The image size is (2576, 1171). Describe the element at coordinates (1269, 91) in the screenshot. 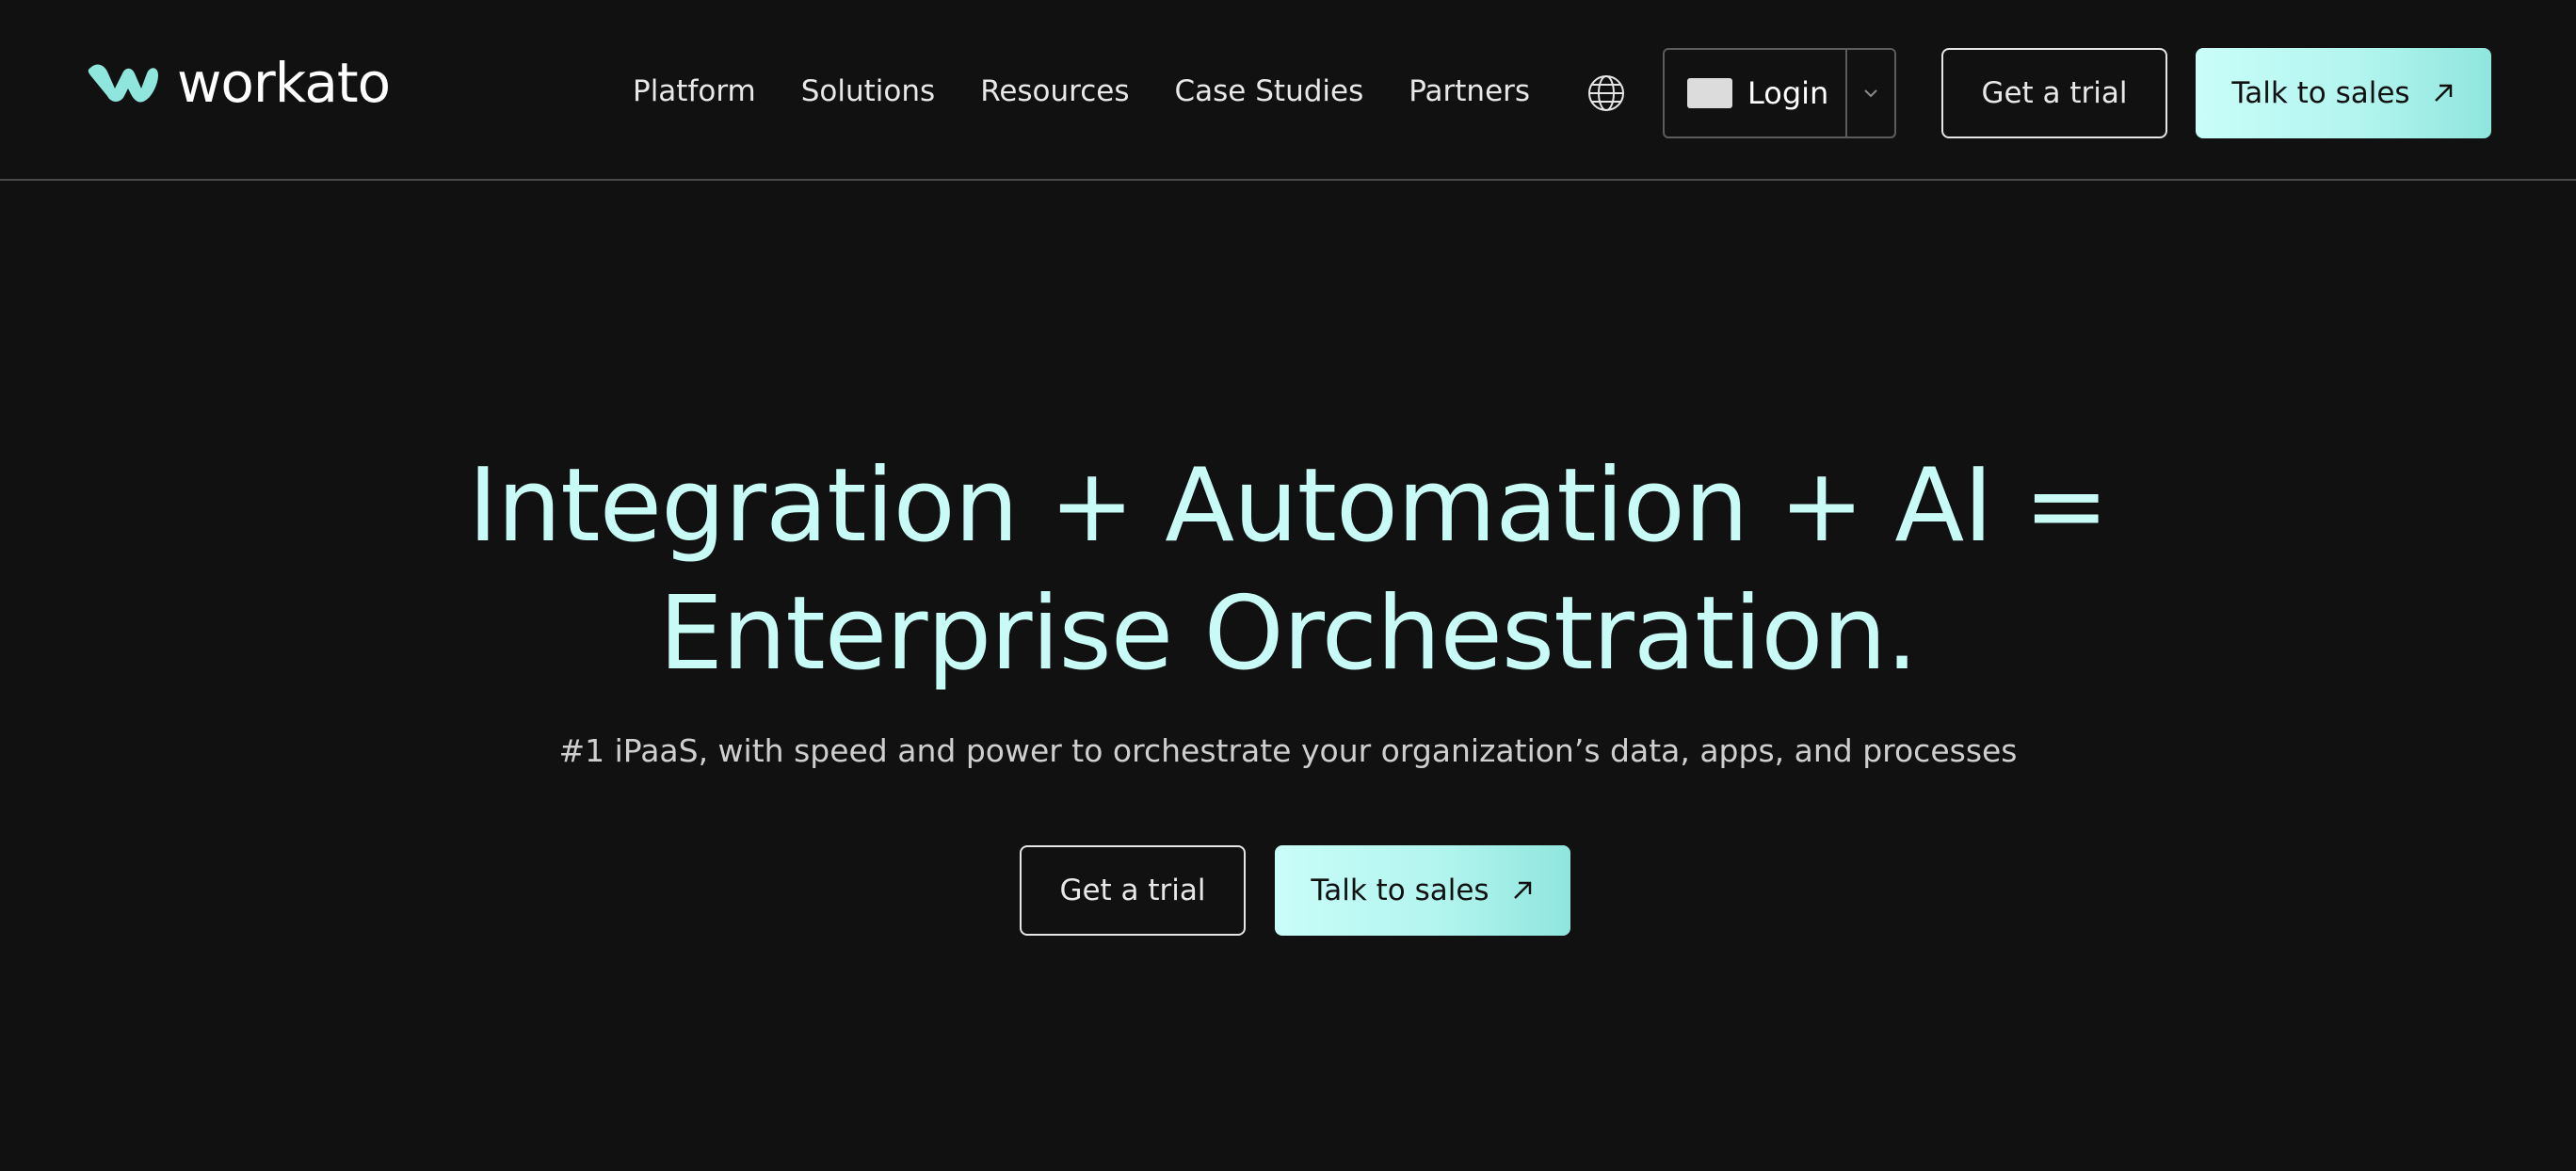

I see `nav-item-case-studies: Case Studies` at that location.